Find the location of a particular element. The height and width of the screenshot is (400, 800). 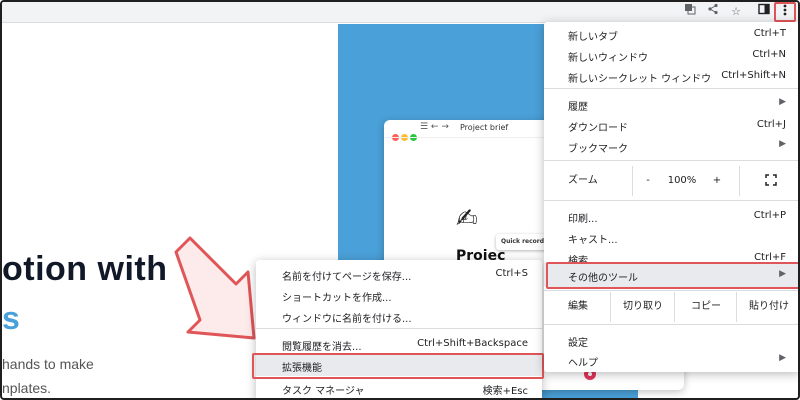

address-bar is located at coordinates (376, 11).